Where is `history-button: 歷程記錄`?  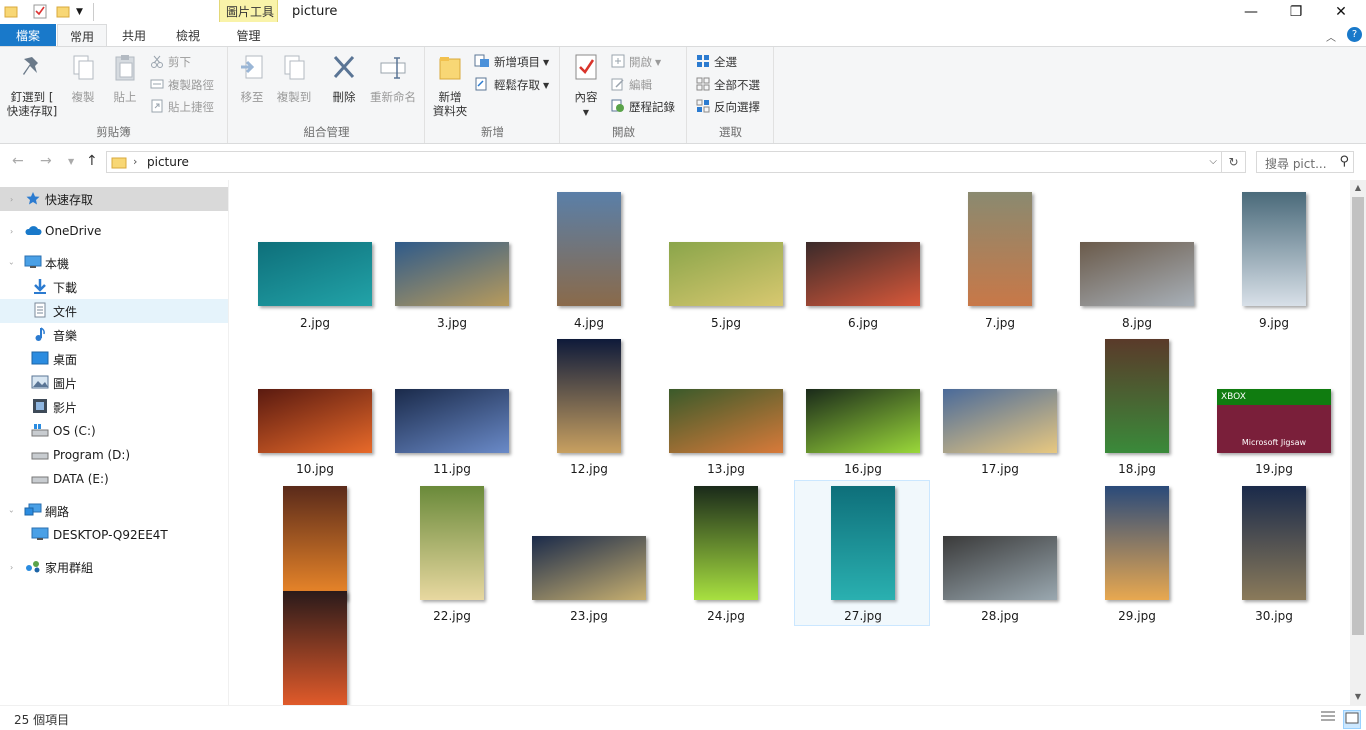
history-button: 歷程記錄 is located at coordinates (643, 107).